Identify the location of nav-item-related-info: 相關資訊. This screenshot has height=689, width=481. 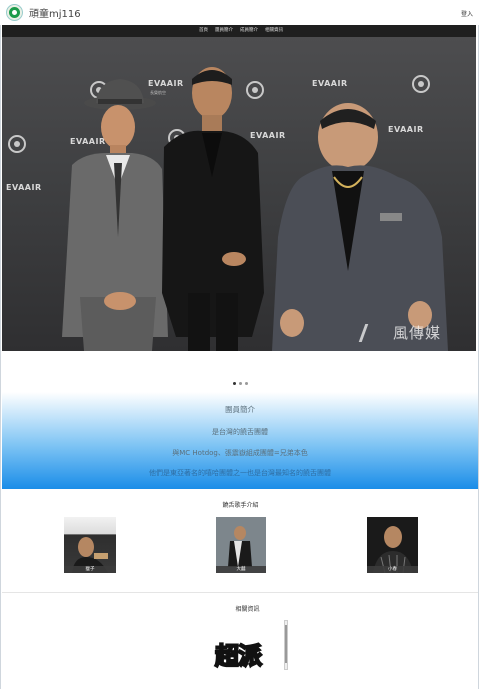
(274, 30).